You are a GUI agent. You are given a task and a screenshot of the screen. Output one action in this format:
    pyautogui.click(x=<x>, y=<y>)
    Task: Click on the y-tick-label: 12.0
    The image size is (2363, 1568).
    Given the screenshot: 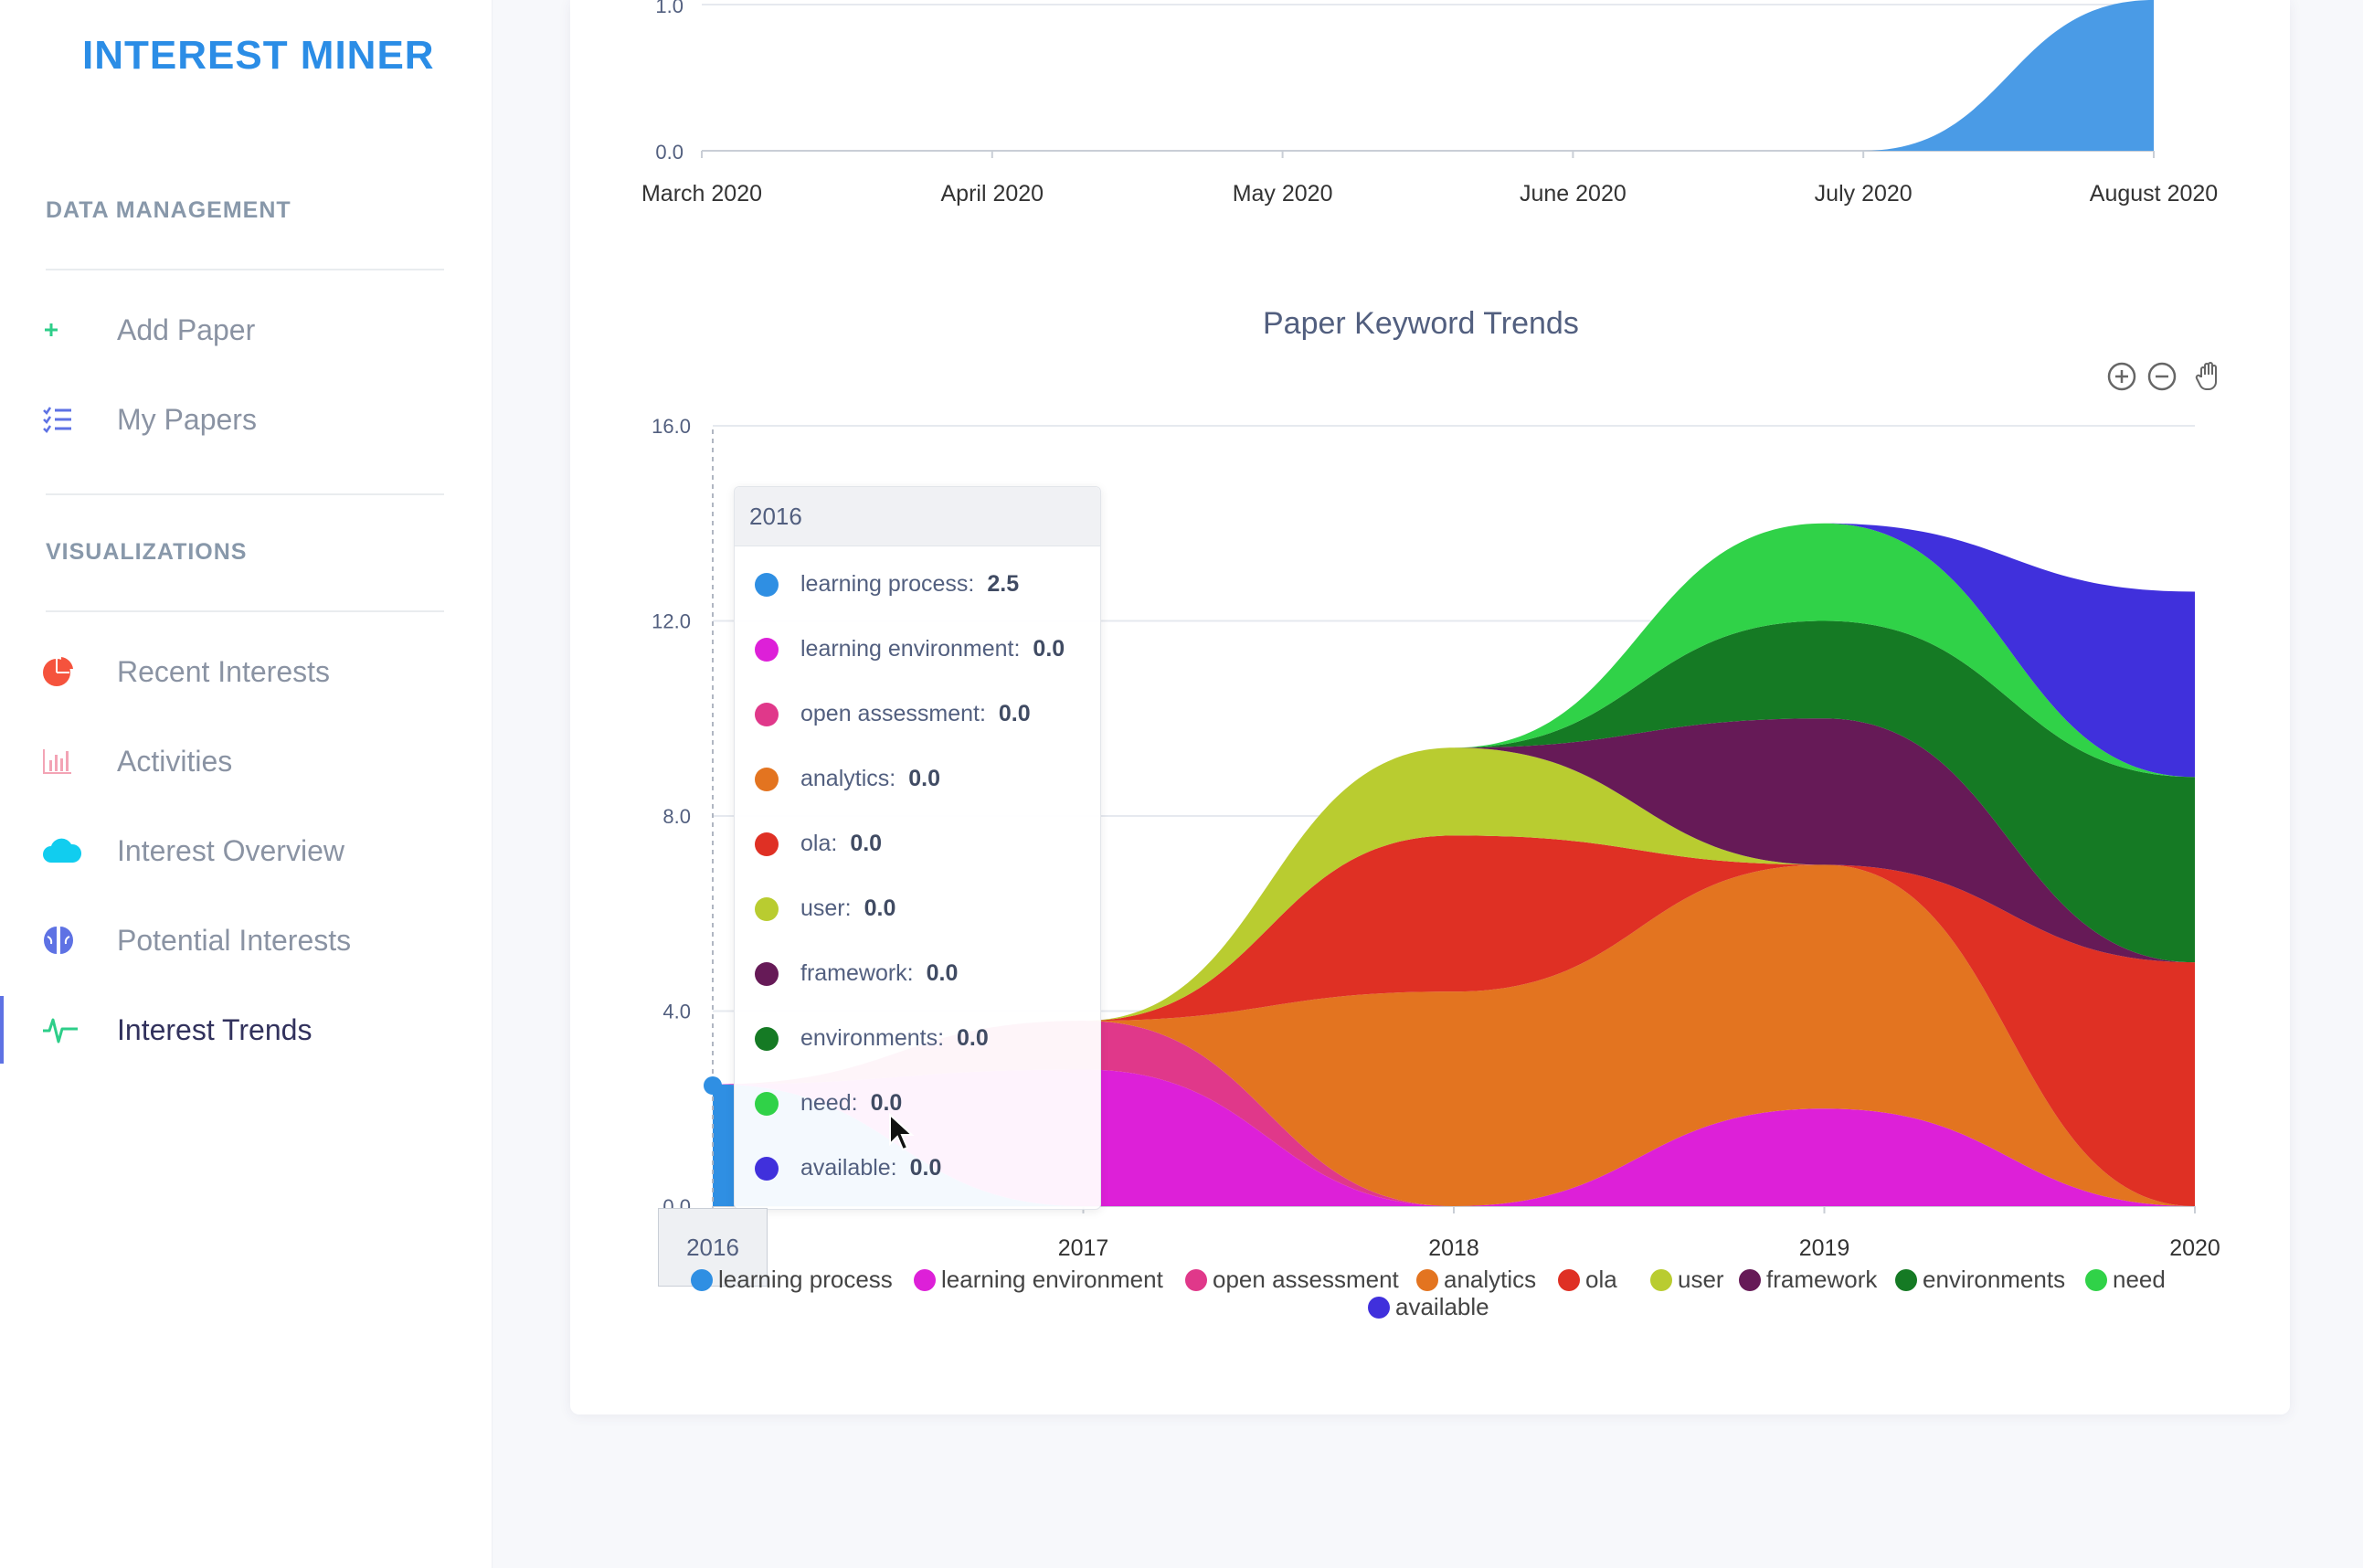 What is the action you would take?
    pyautogui.click(x=671, y=622)
    